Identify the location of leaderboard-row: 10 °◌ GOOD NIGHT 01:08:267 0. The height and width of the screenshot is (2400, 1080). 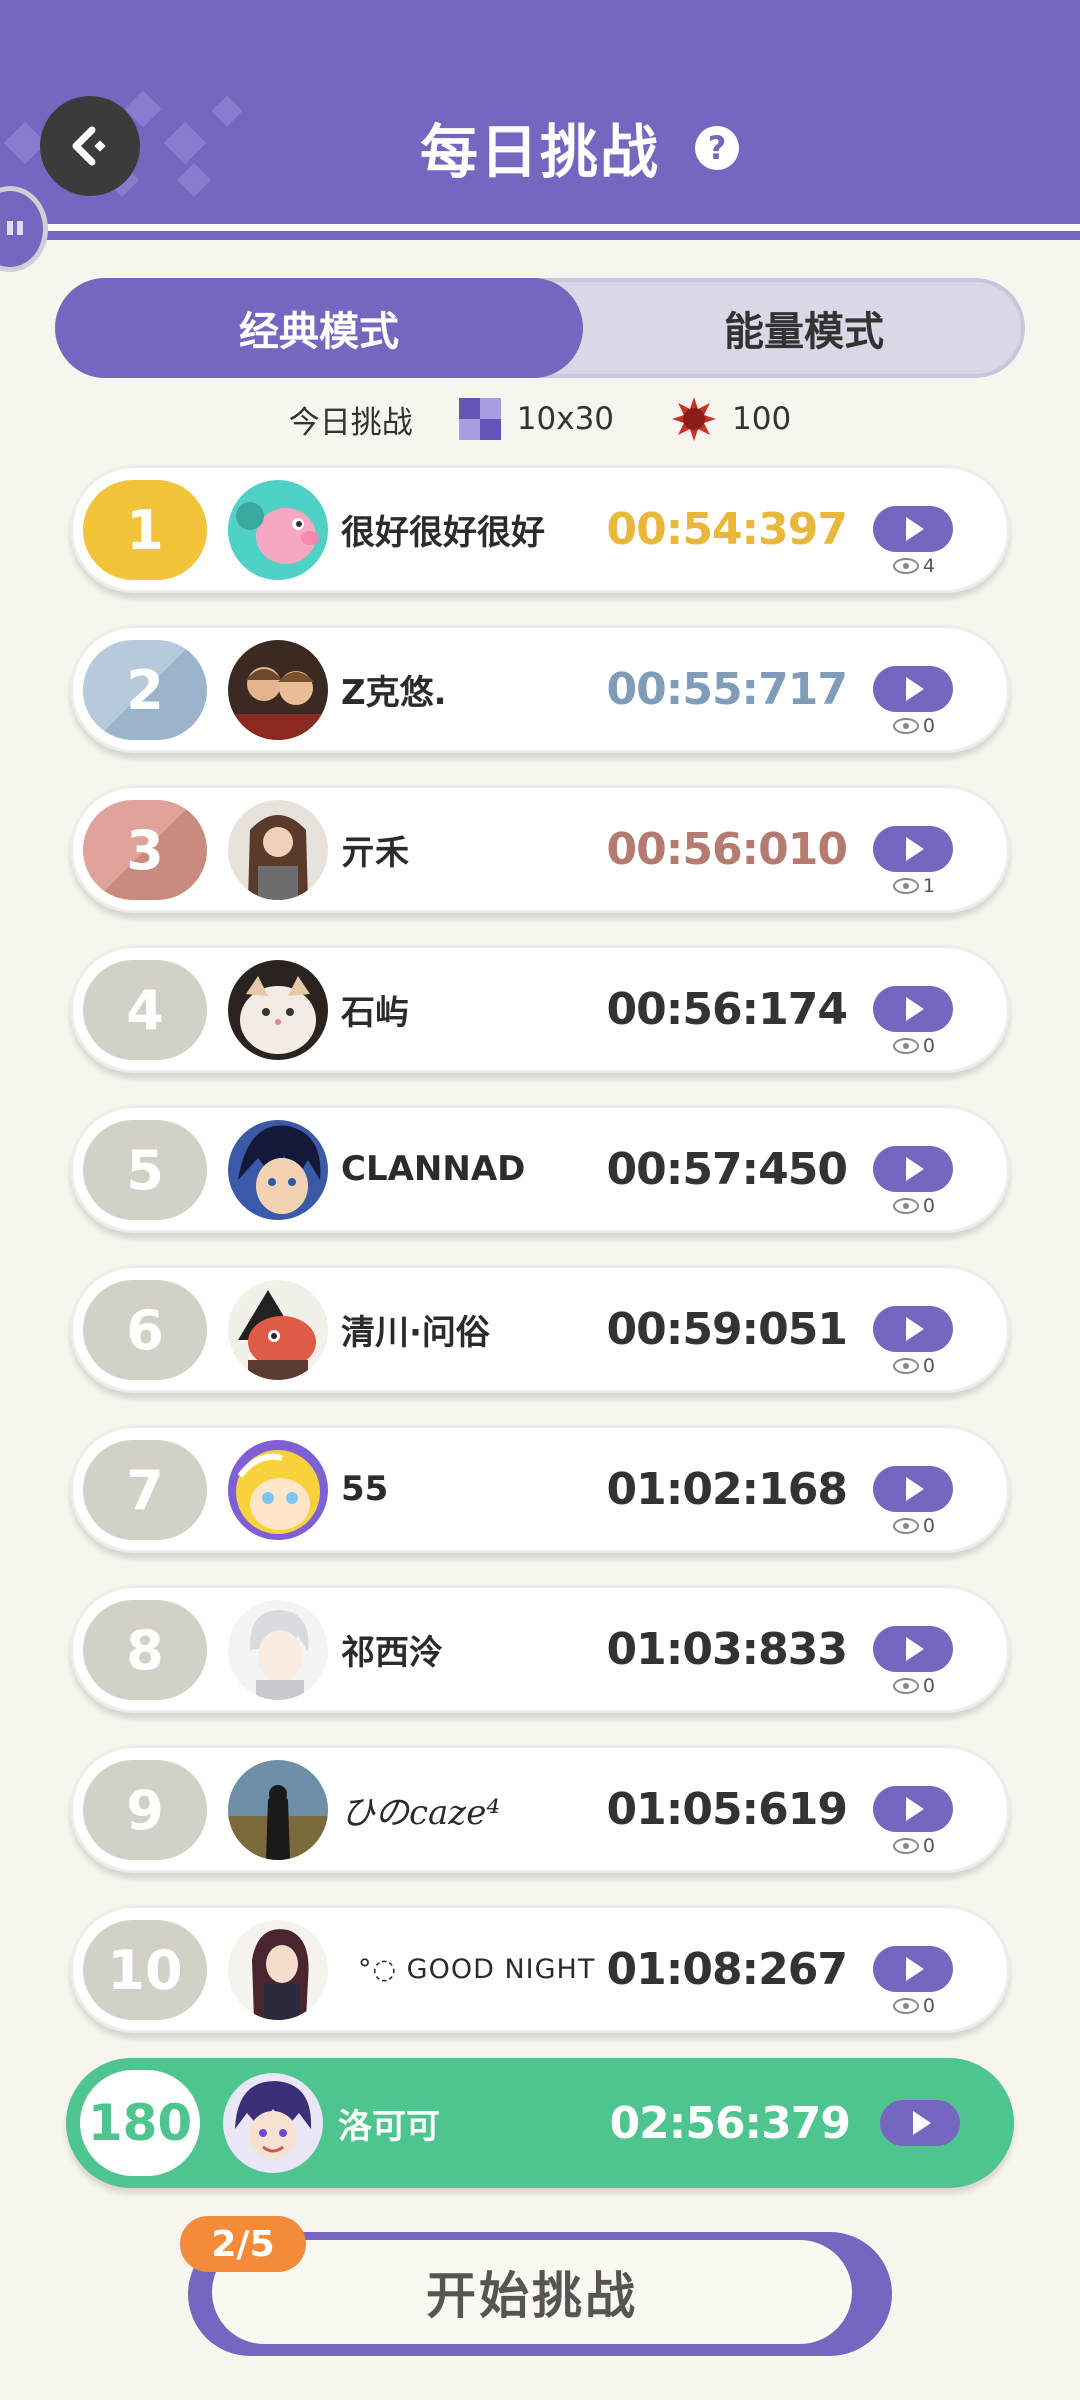
(540, 1969).